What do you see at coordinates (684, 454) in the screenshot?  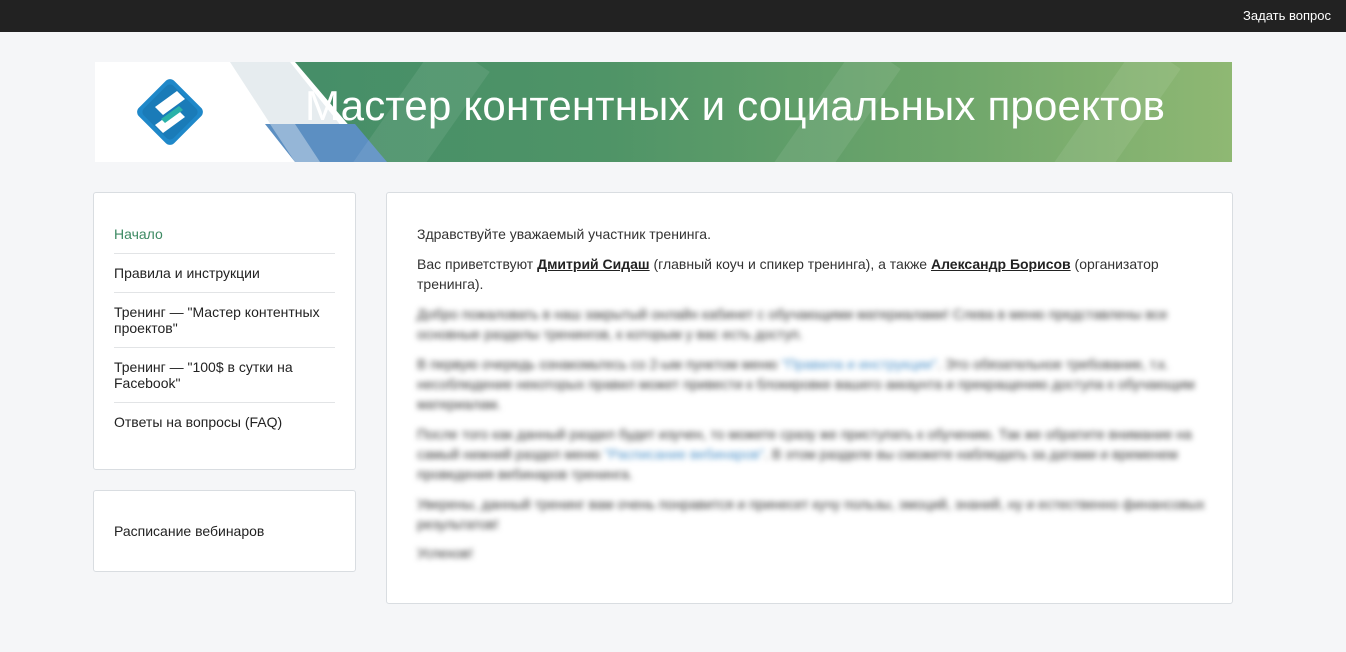 I see `schedule-inline-link: "Расписание вебинаров"` at bounding box center [684, 454].